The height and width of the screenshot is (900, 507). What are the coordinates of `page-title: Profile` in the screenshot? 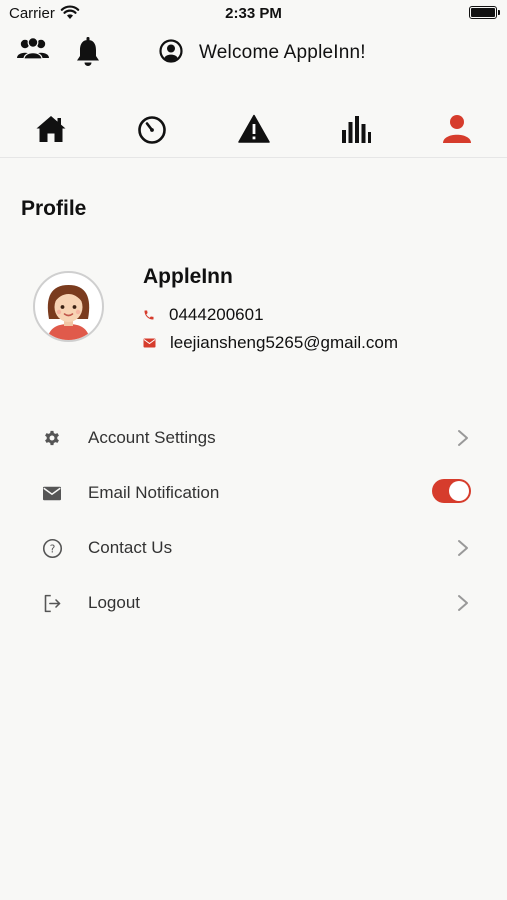 It's located at (54, 208).